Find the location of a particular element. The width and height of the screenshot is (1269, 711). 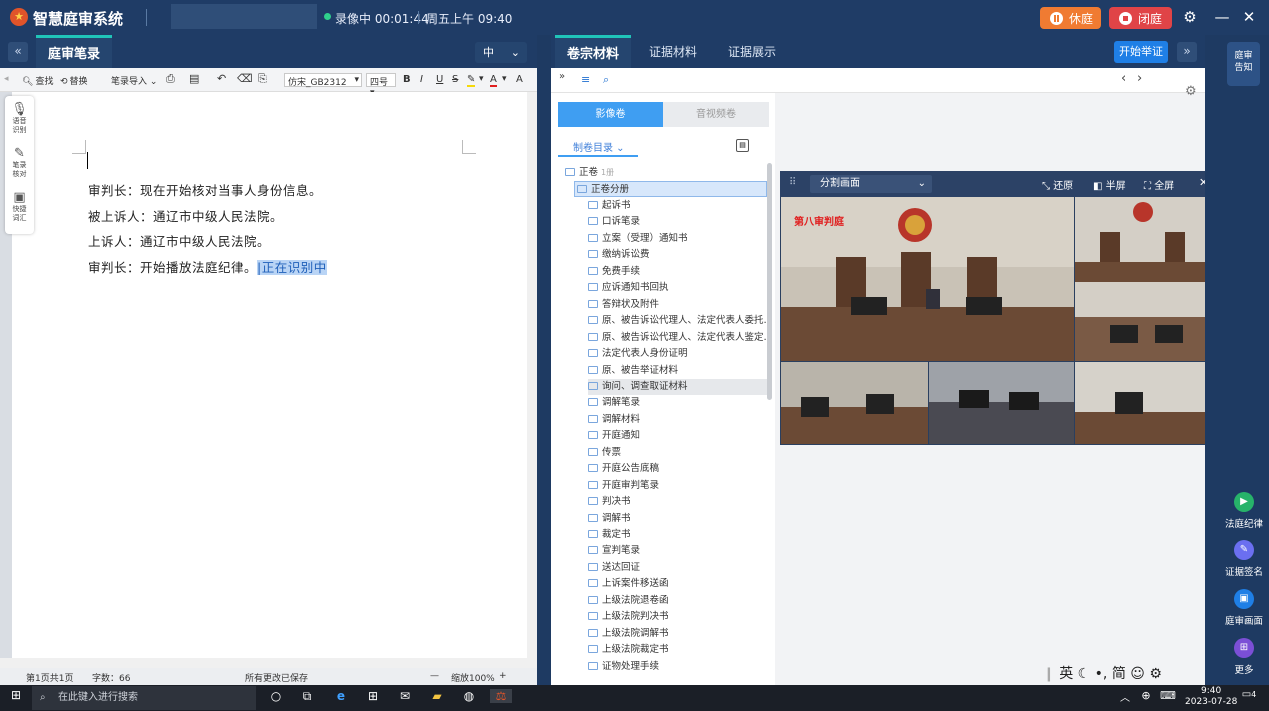

tree-item: 宣判笔录 is located at coordinates (614, 551).